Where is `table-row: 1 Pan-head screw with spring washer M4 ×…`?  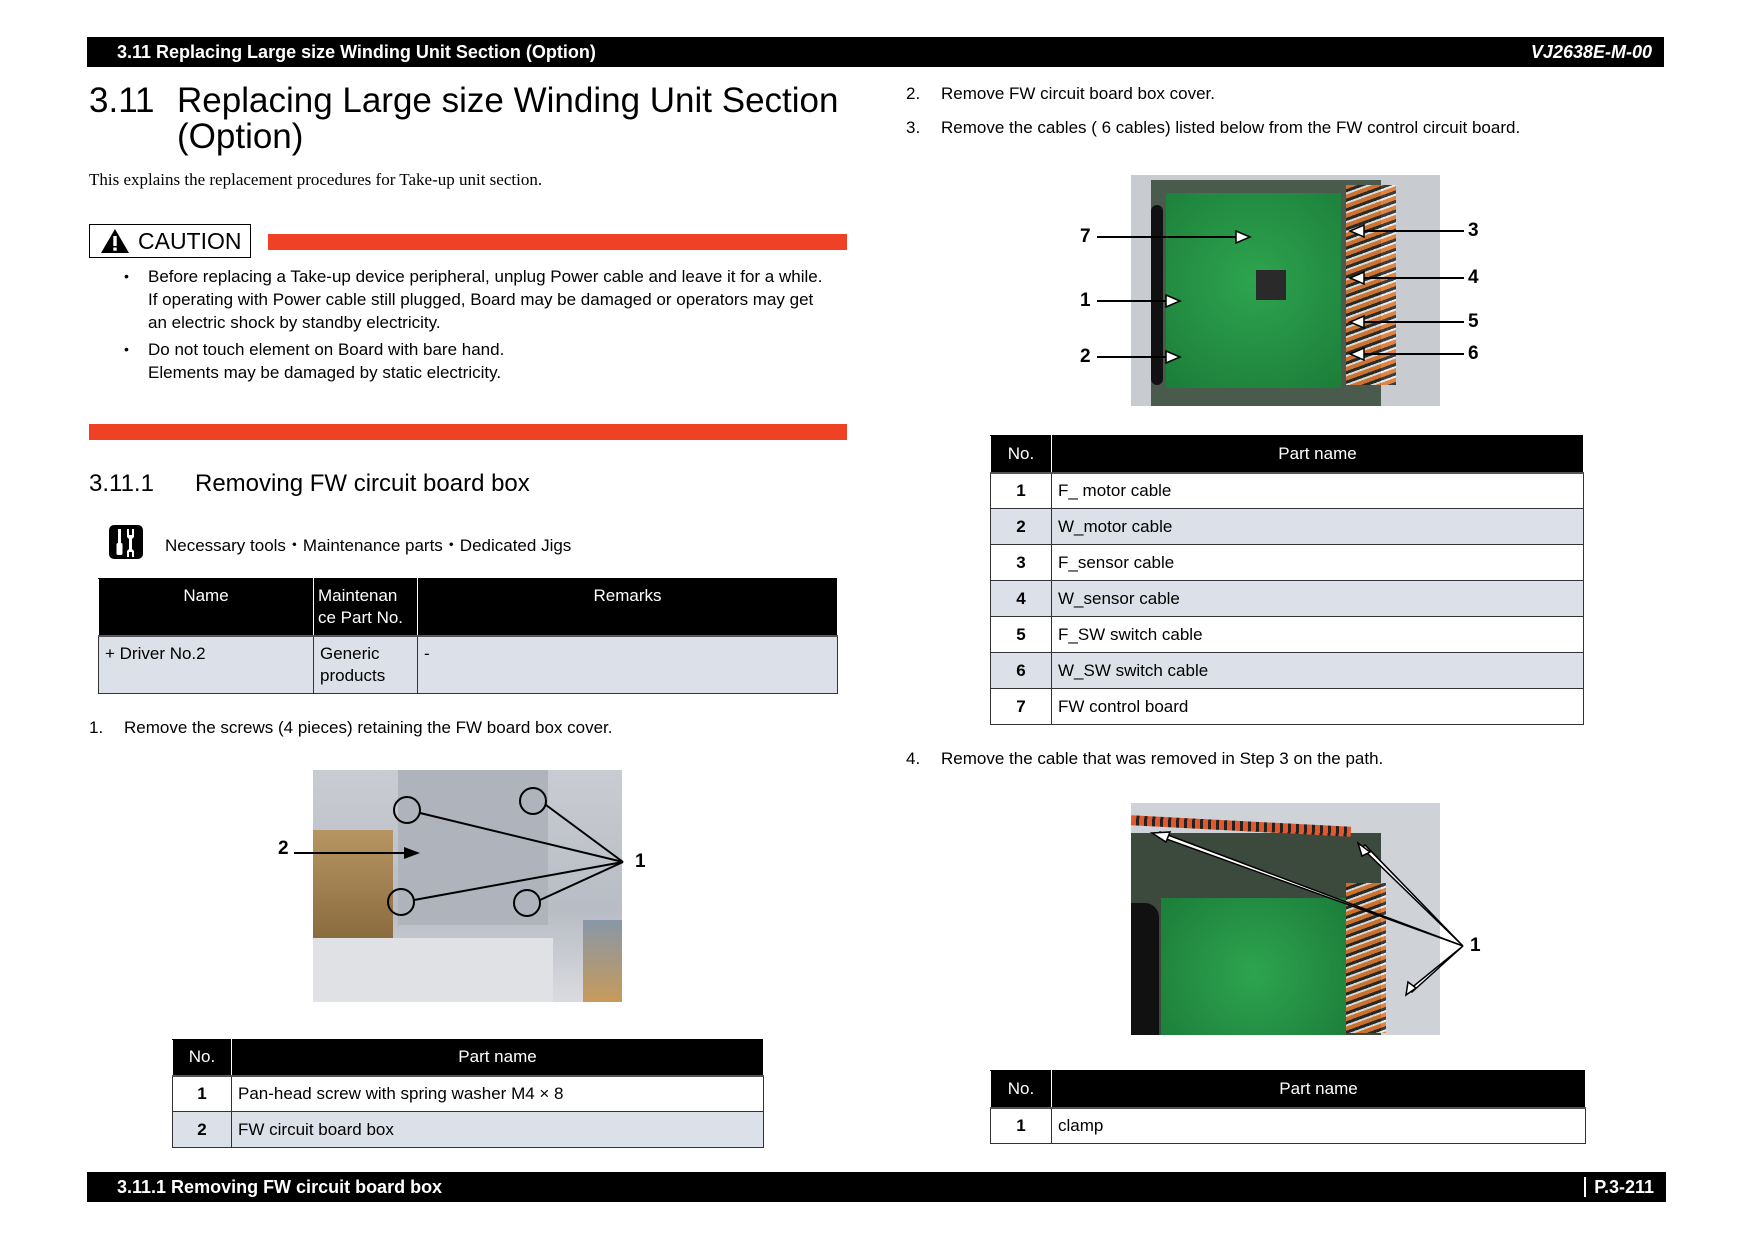 table-row: 1 Pan-head screw with spring washer M4 ×… is located at coordinates (468, 1093).